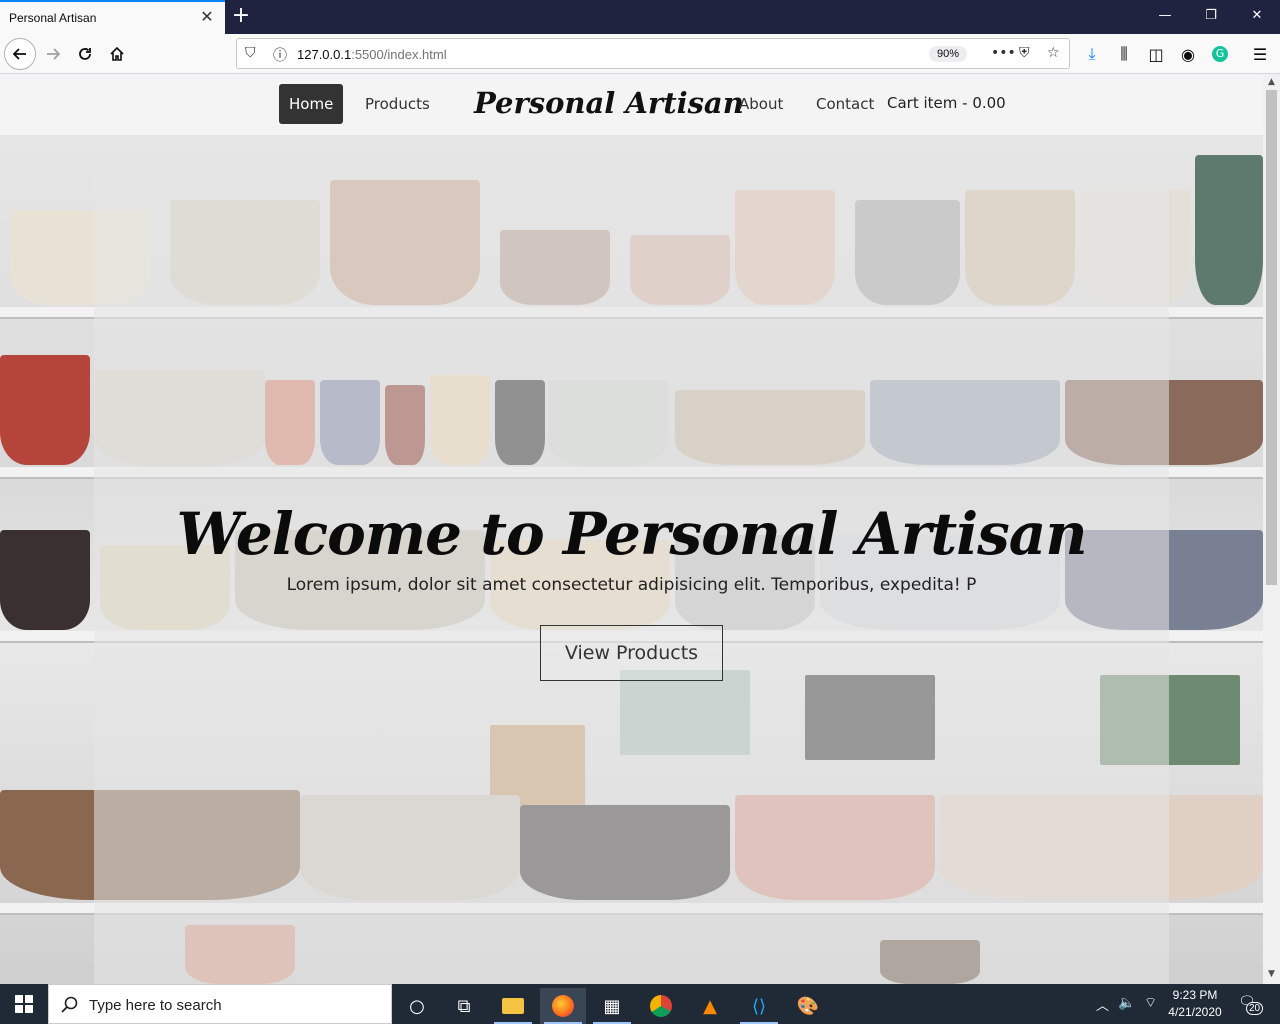 Image resolution: width=1280 pixels, height=1024 pixels. What do you see at coordinates (609, 103) in the screenshot?
I see `site-brand: Personal Artisan` at bounding box center [609, 103].